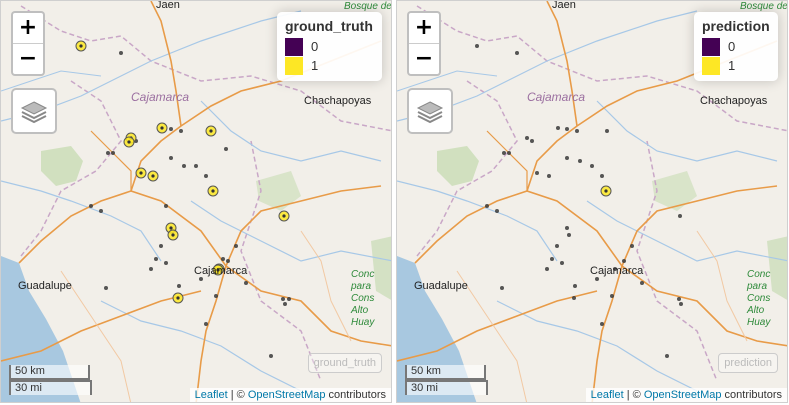  Describe the element at coordinates (315, 46) in the screenshot. I see `legend-label-0: 0` at that location.